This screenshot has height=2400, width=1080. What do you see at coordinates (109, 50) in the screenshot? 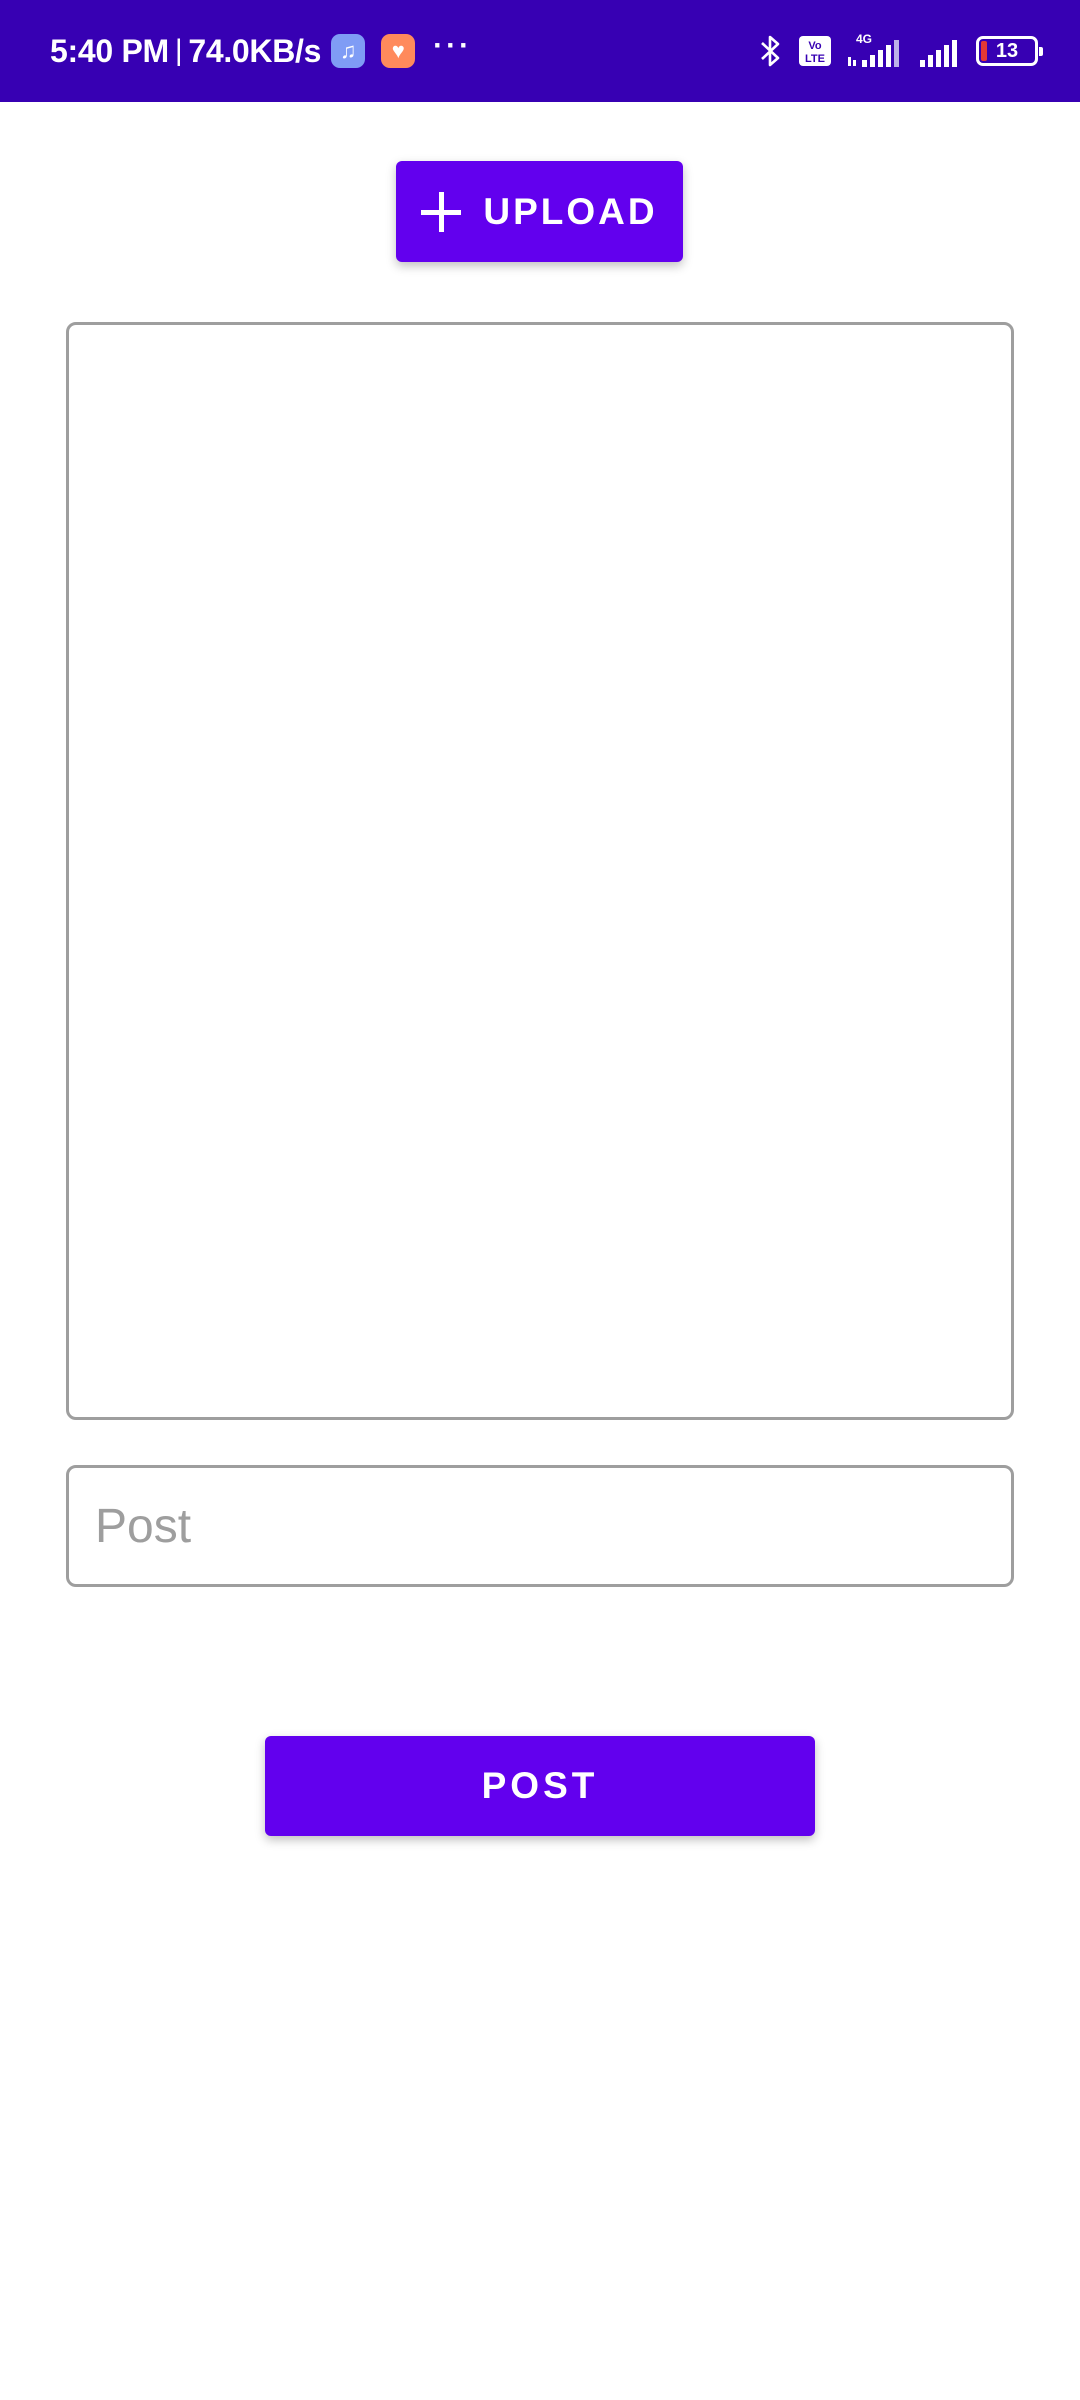
I see `clock: 5:40 PM` at bounding box center [109, 50].